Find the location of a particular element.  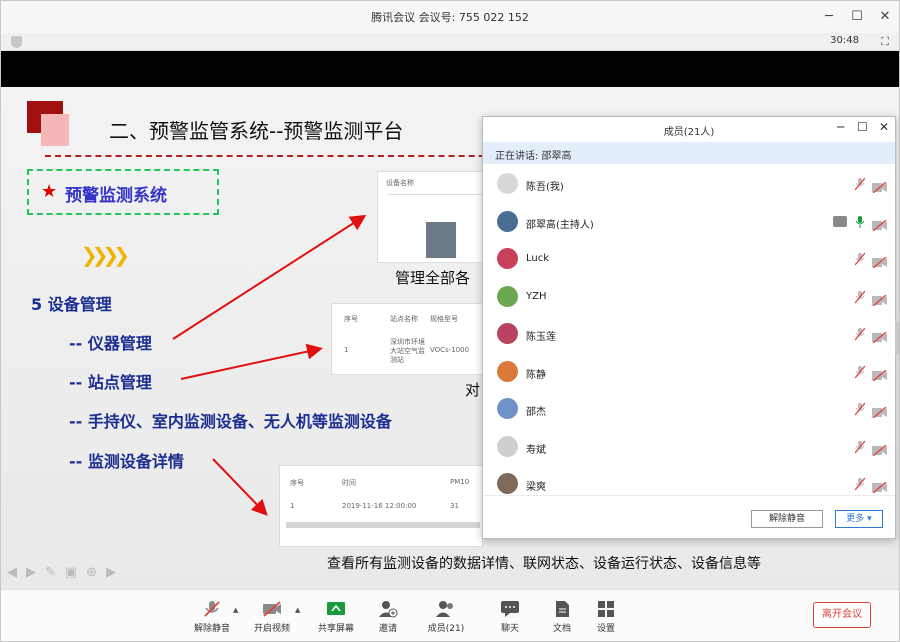

start-video-button: 开启视频 is located at coordinates (272, 617).